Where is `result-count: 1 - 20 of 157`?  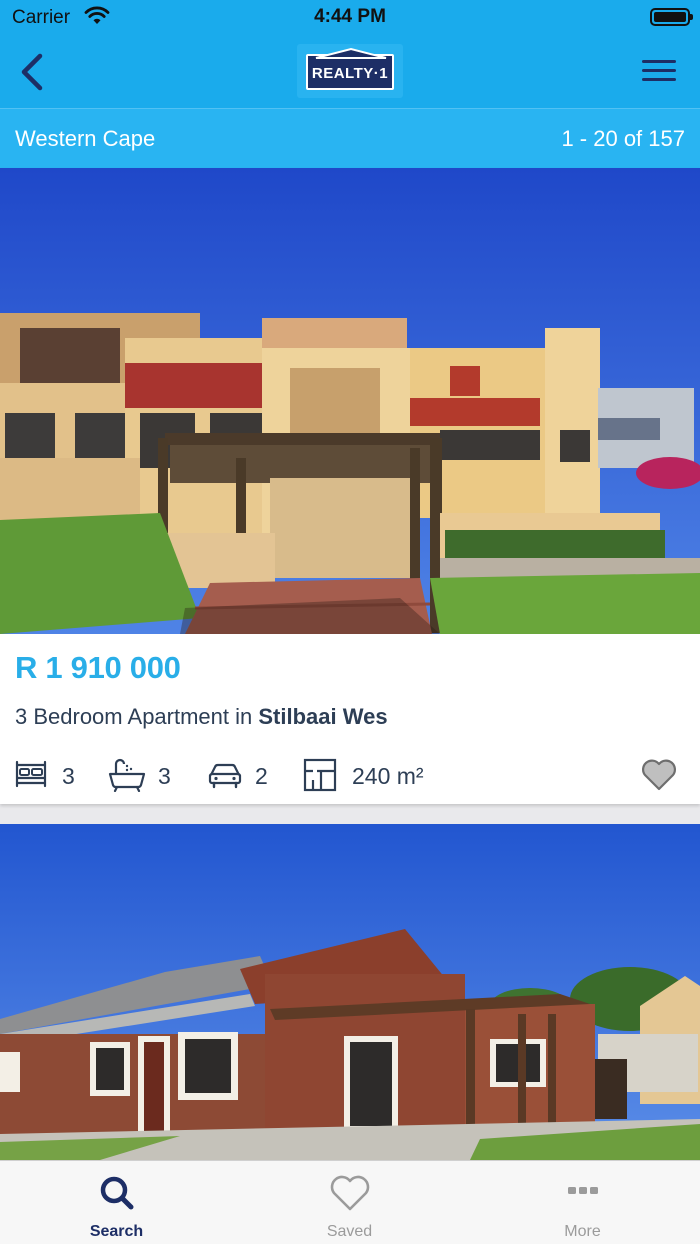
result-count: 1 - 20 of 157 is located at coordinates (623, 138).